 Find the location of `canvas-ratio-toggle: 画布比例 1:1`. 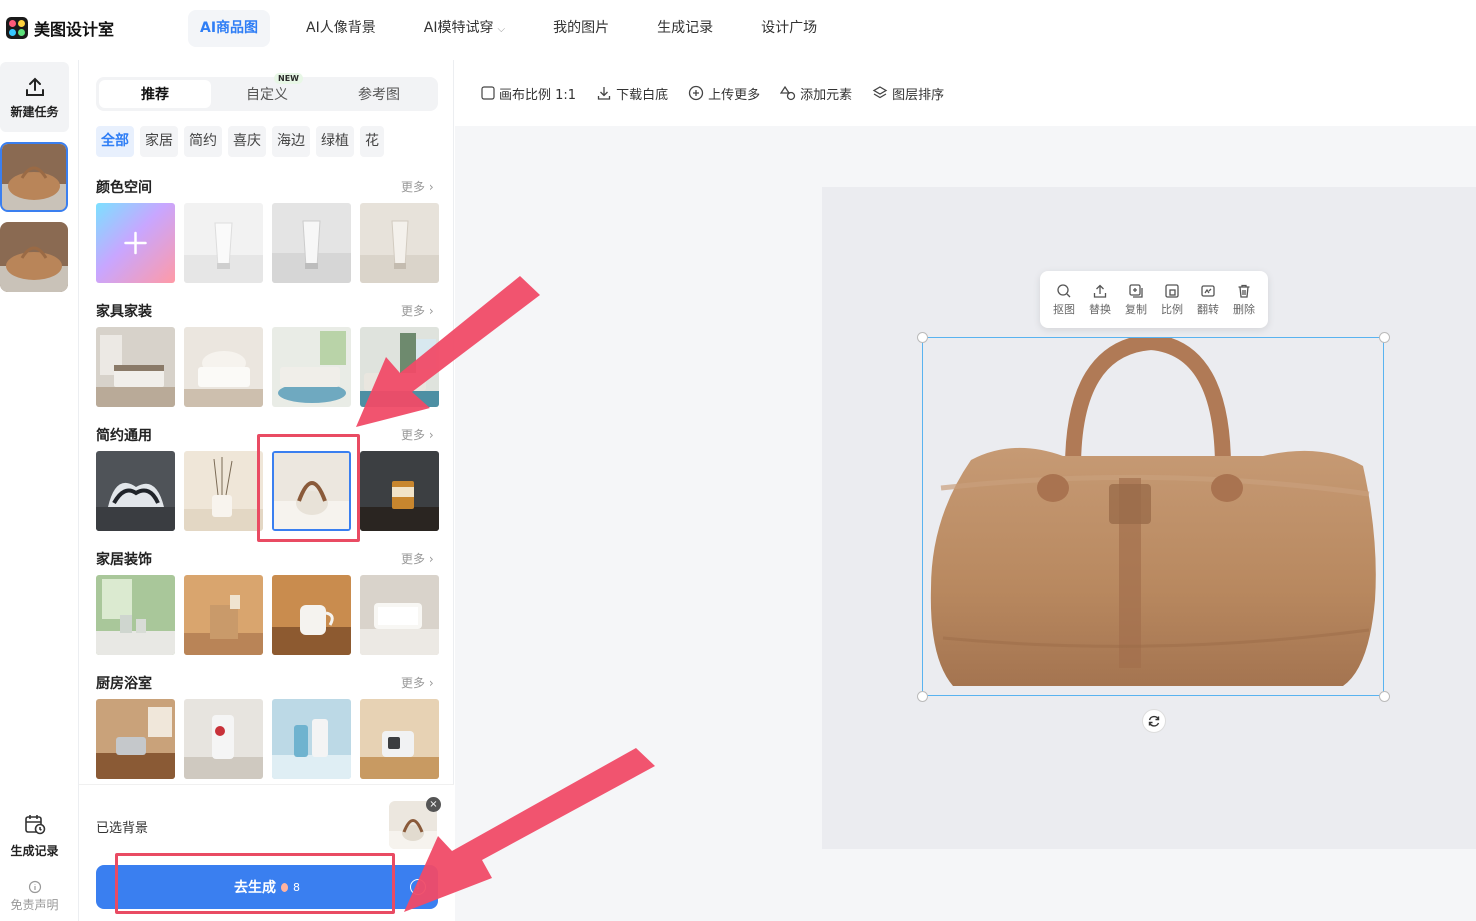

canvas-ratio-toggle: 画布比例 1:1 is located at coordinates (528, 93).